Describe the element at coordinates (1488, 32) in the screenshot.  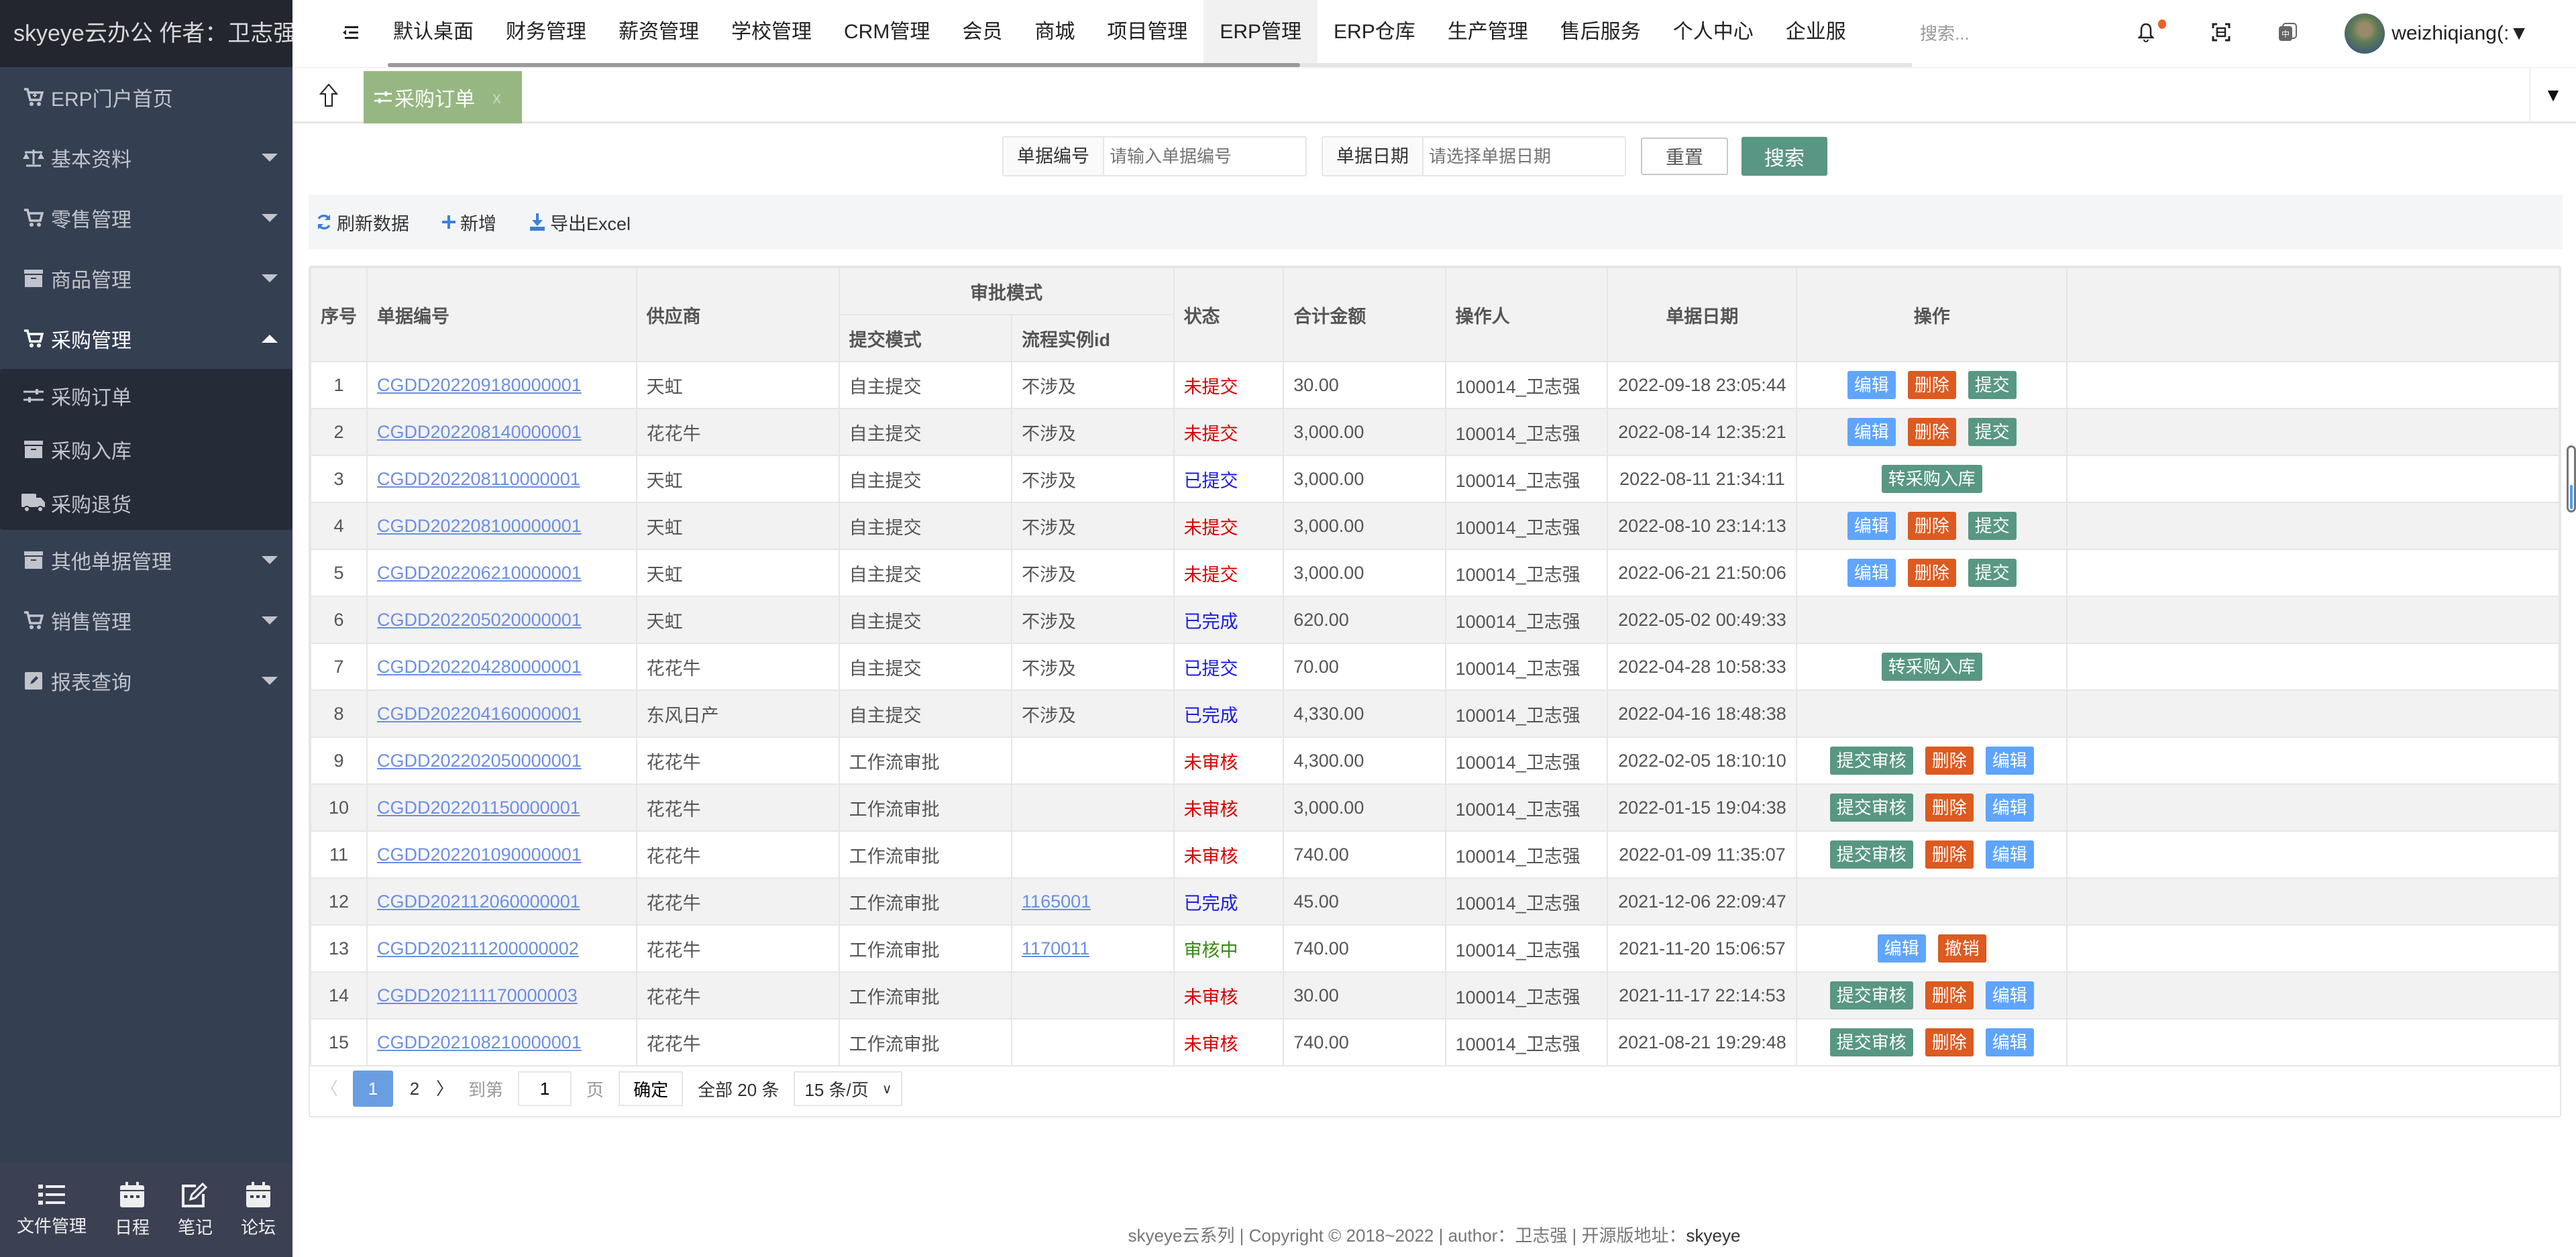
I see `topnav-item: 生产管理` at that location.